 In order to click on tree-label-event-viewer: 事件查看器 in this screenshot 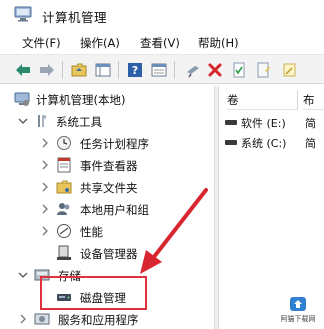, I will do `click(109, 166)`.